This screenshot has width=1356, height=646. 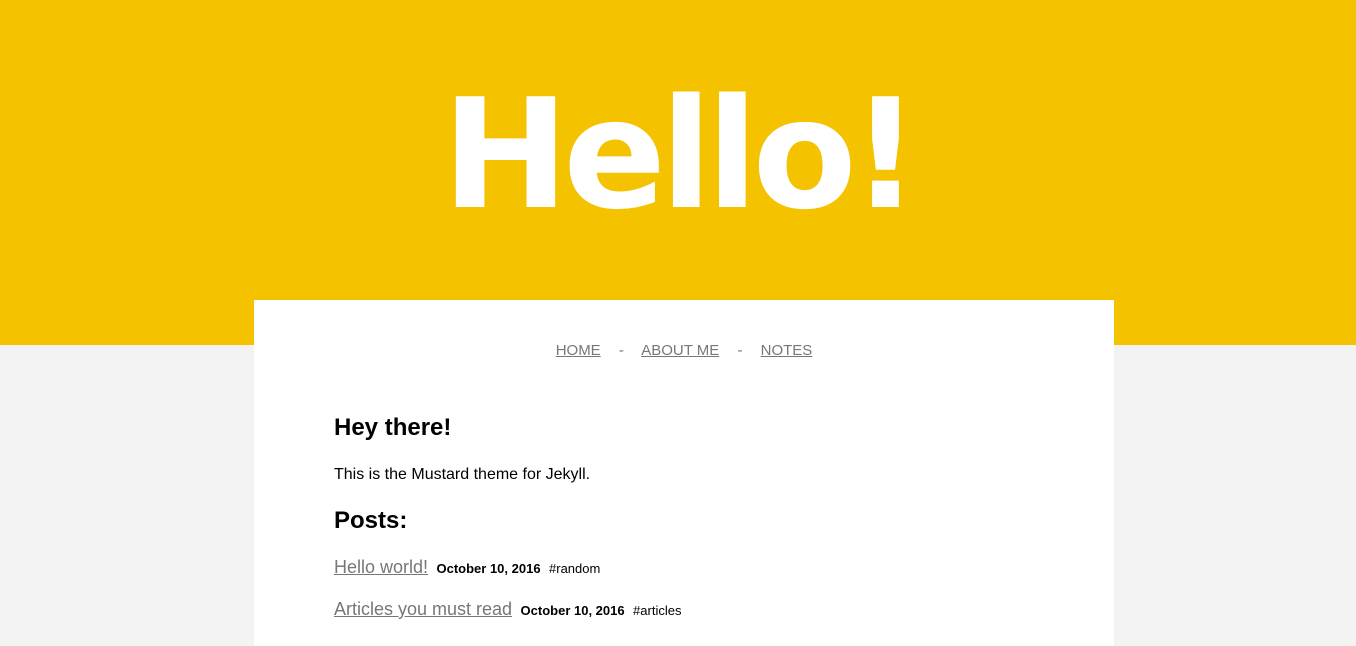 I want to click on nav-link-about-me: ABOUT ME, so click(x=680, y=350).